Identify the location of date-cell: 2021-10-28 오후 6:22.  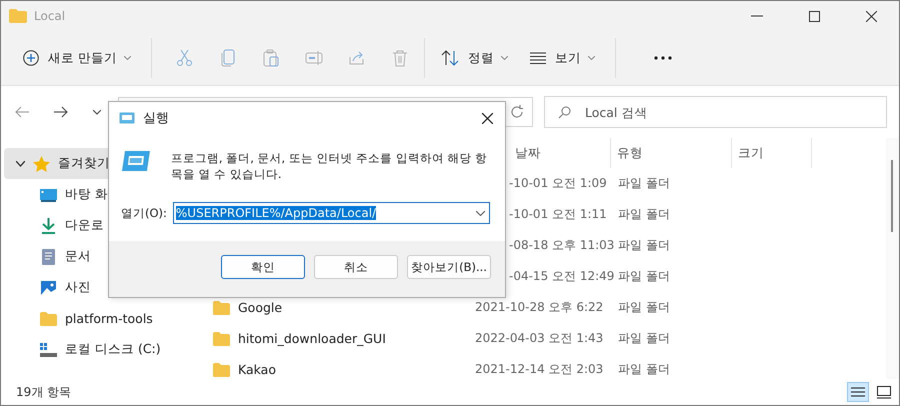
(539, 307).